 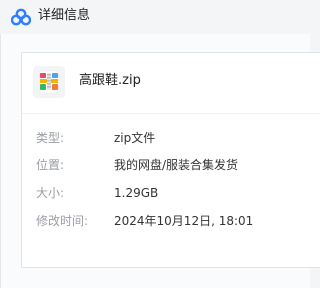 I want to click on window-title: 详细信息, so click(x=64, y=15).